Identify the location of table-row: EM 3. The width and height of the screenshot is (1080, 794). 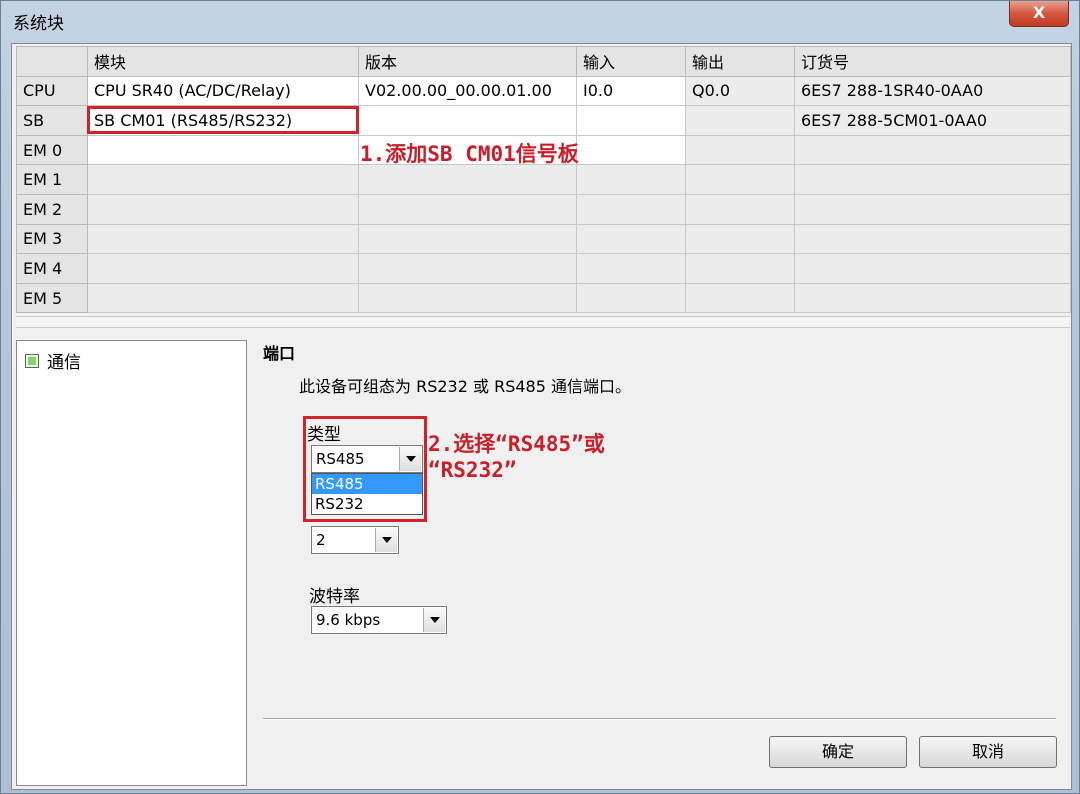
(543, 239).